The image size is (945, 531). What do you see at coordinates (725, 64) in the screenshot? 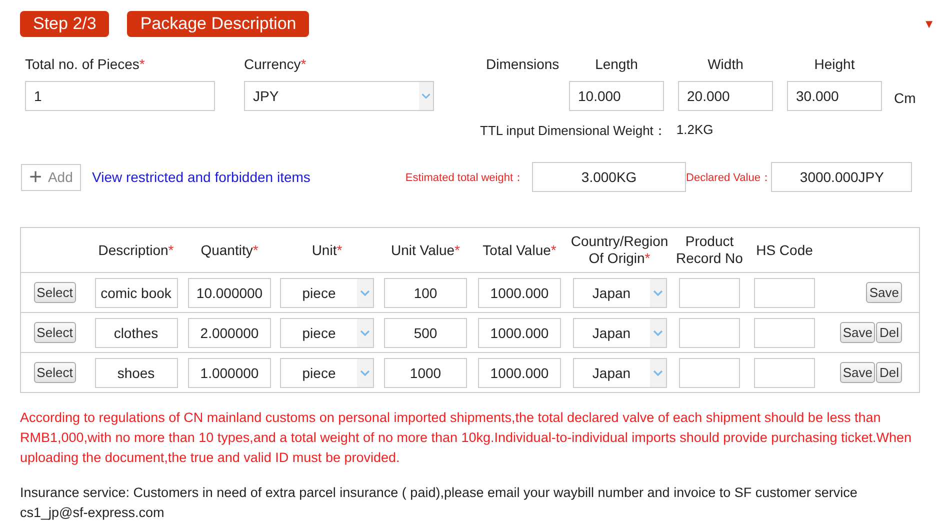
I see `field-label: Width` at bounding box center [725, 64].